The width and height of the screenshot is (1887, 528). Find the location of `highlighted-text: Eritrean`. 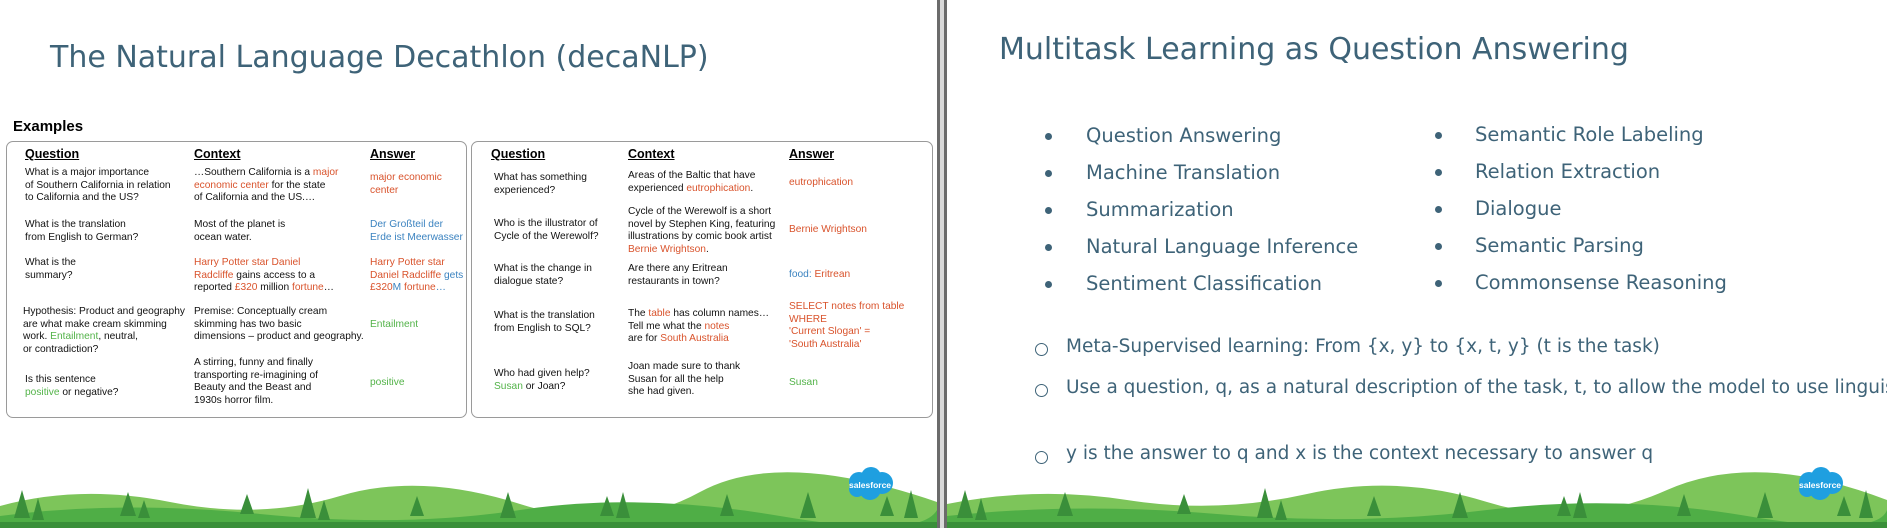

highlighted-text: Eritrean is located at coordinates (832, 274).